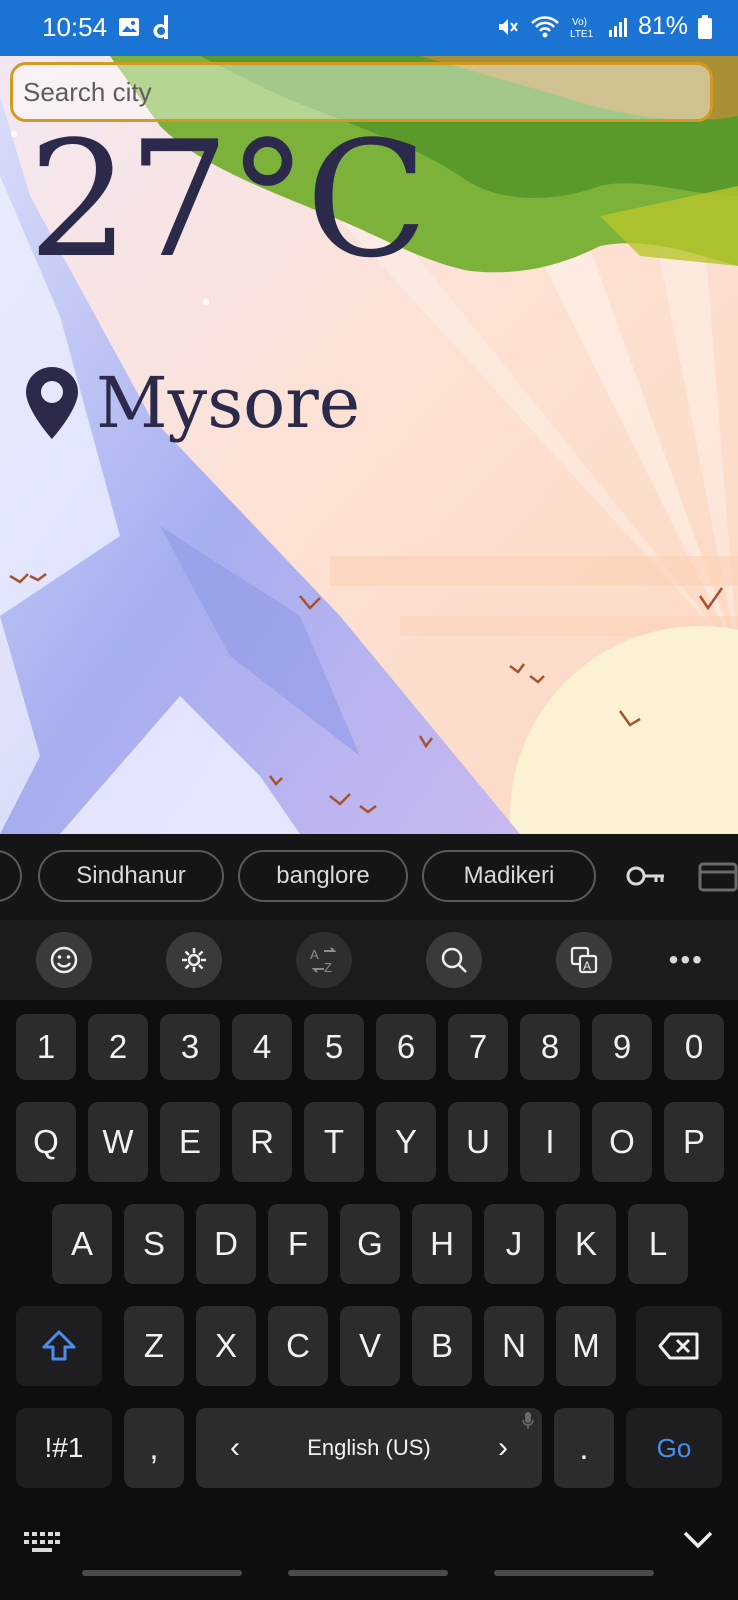 The image size is (738, 1600). I want to click on clipboard-icon, so click(718, 877).